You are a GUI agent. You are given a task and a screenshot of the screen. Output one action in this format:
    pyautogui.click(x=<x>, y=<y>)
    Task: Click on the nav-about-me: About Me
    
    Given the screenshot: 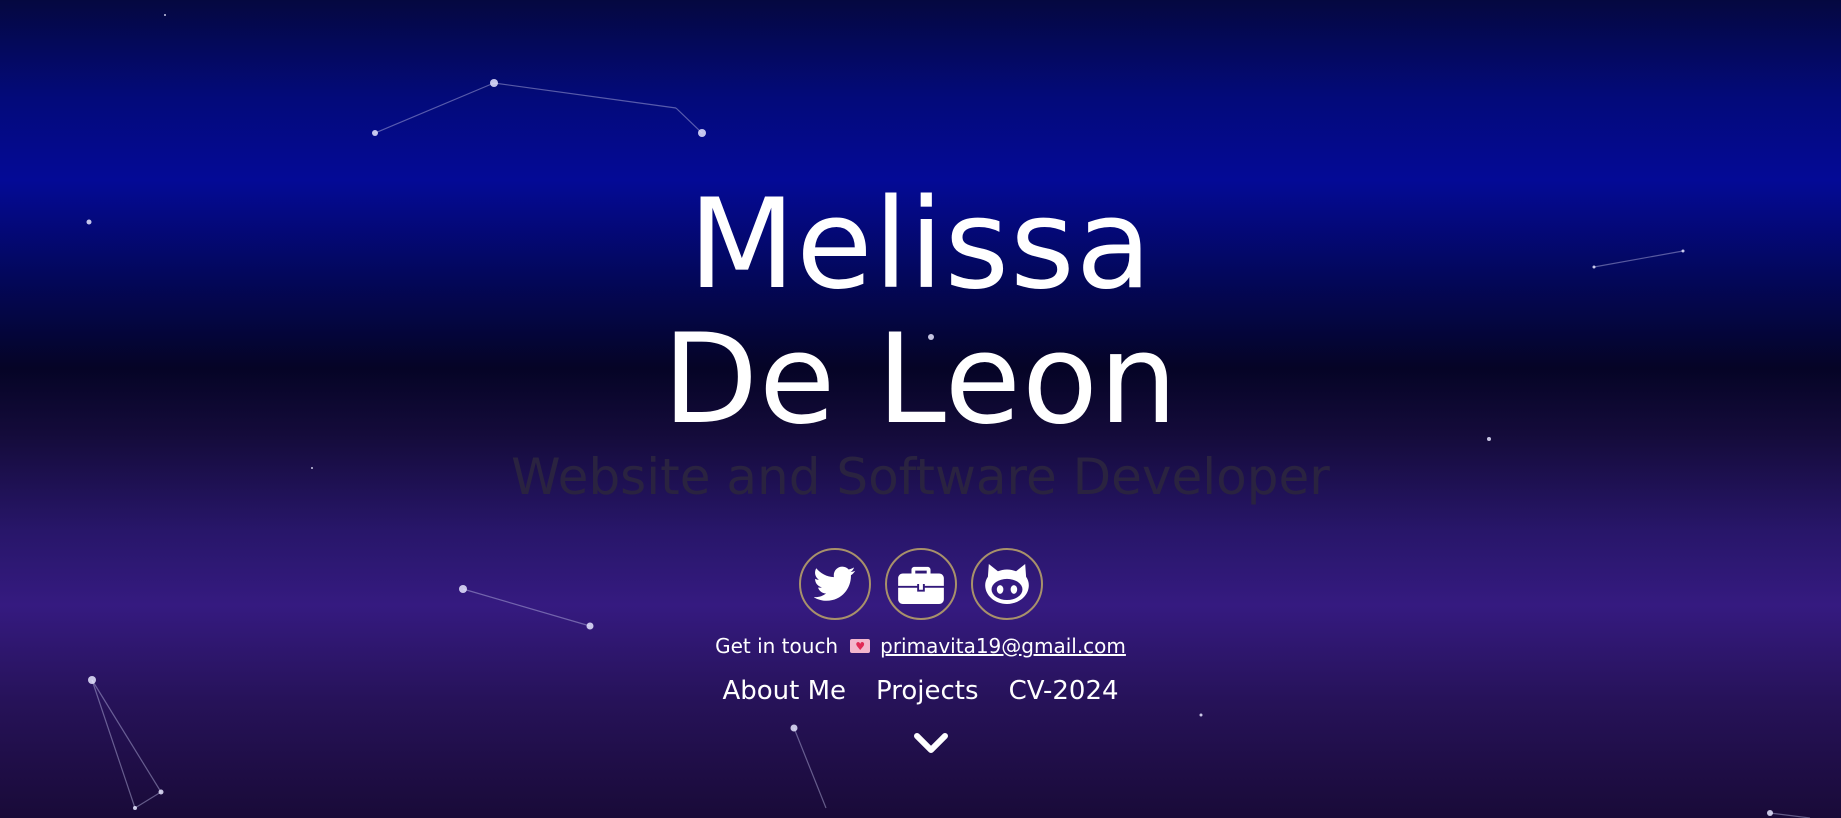 What is the action you would take?
    pyautogui.click(x=784, y=691)
    